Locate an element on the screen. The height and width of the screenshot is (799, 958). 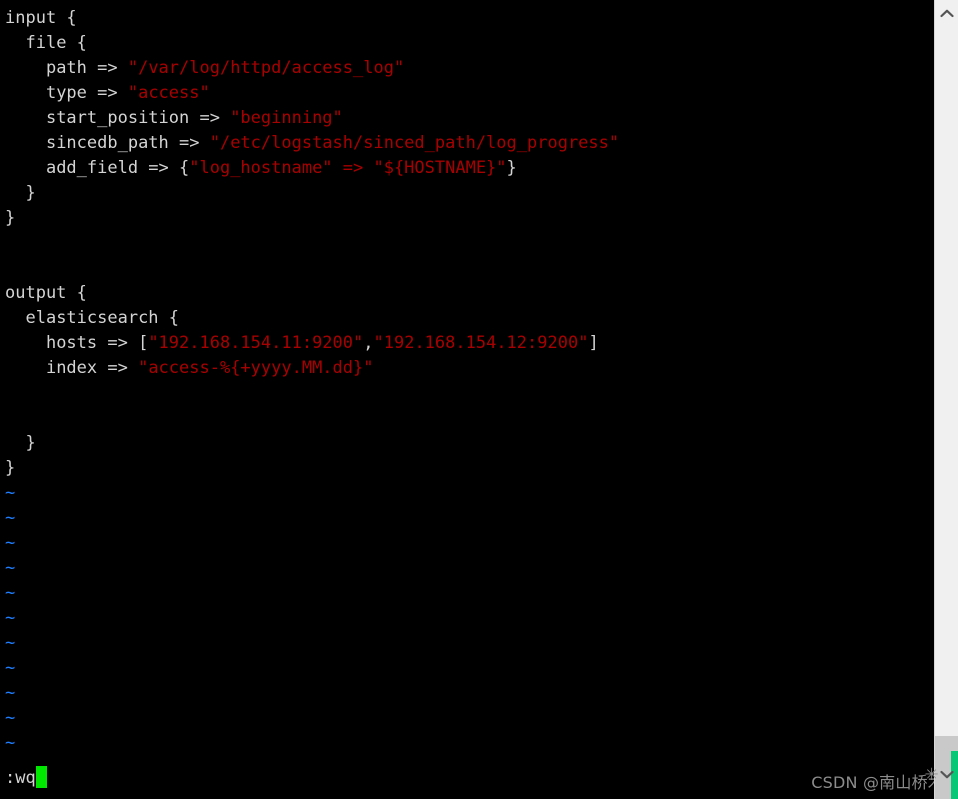
editor-line: output { is located at coordinates (469, 293).